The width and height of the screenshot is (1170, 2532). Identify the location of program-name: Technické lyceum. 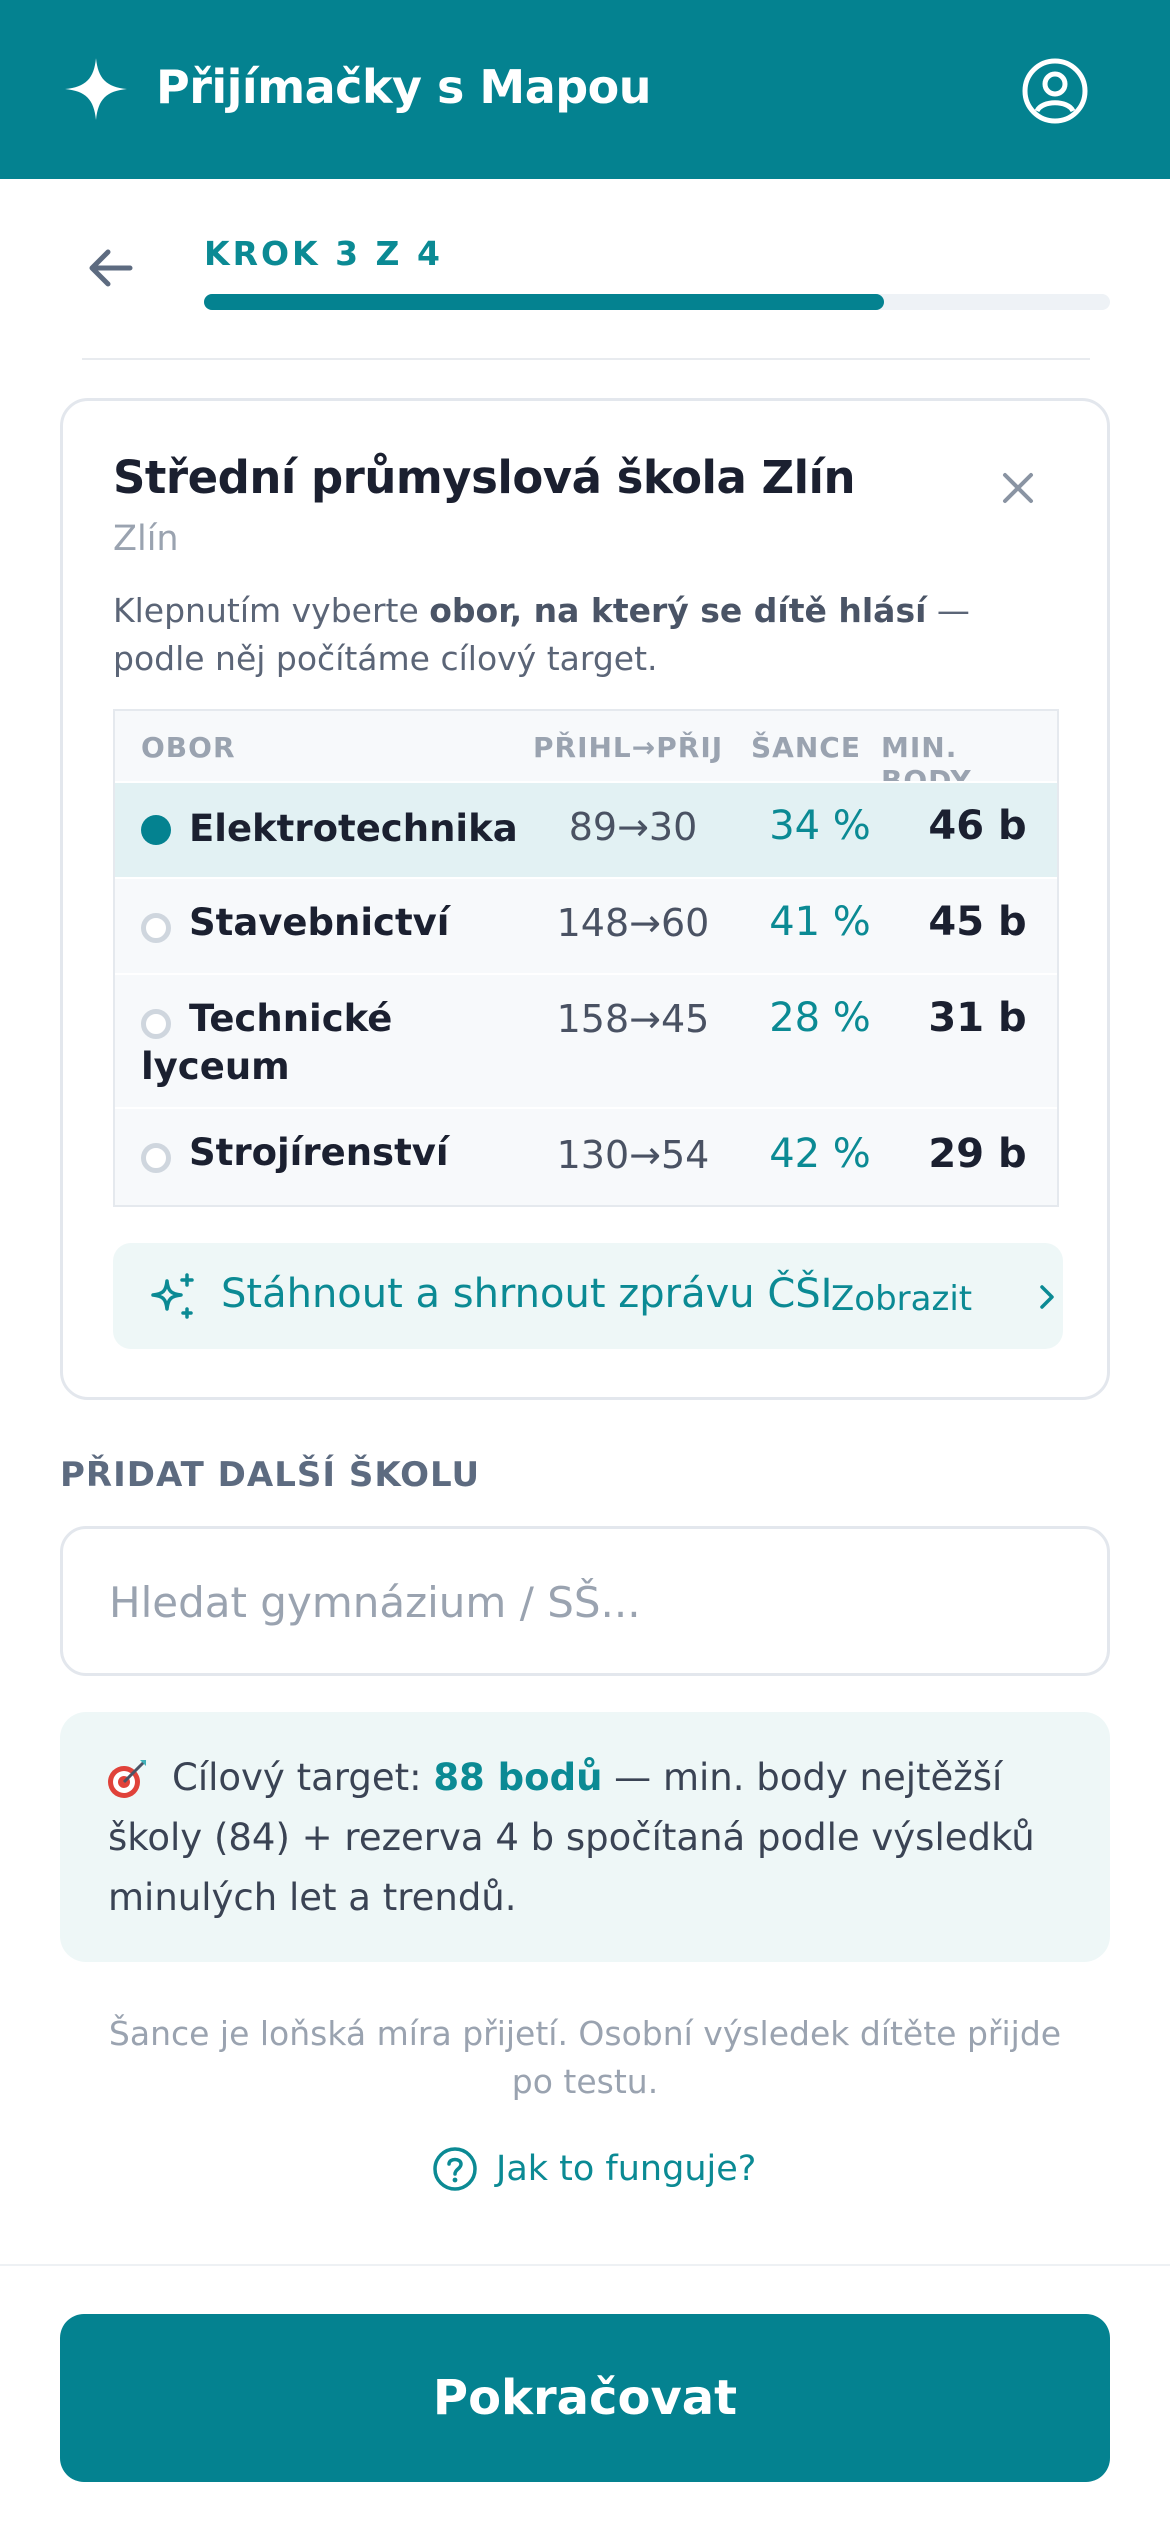
(267, 1042).